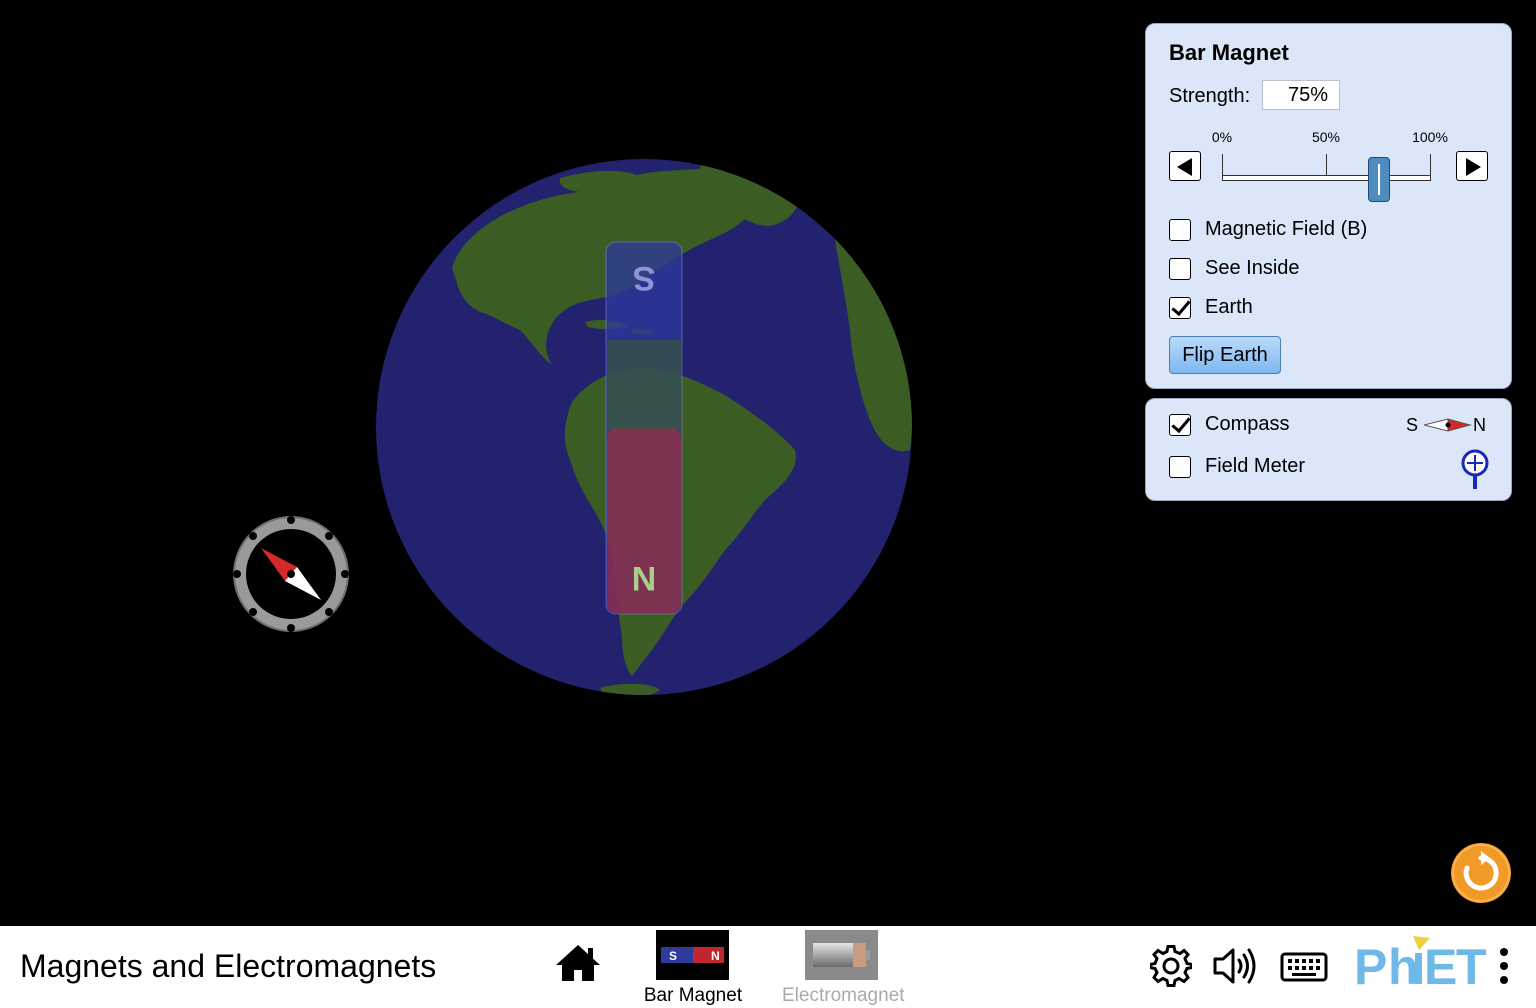 The height and width of the screenshot is (1008, 1536). I want to click on settings-gear-icon, so click(1171, 966).